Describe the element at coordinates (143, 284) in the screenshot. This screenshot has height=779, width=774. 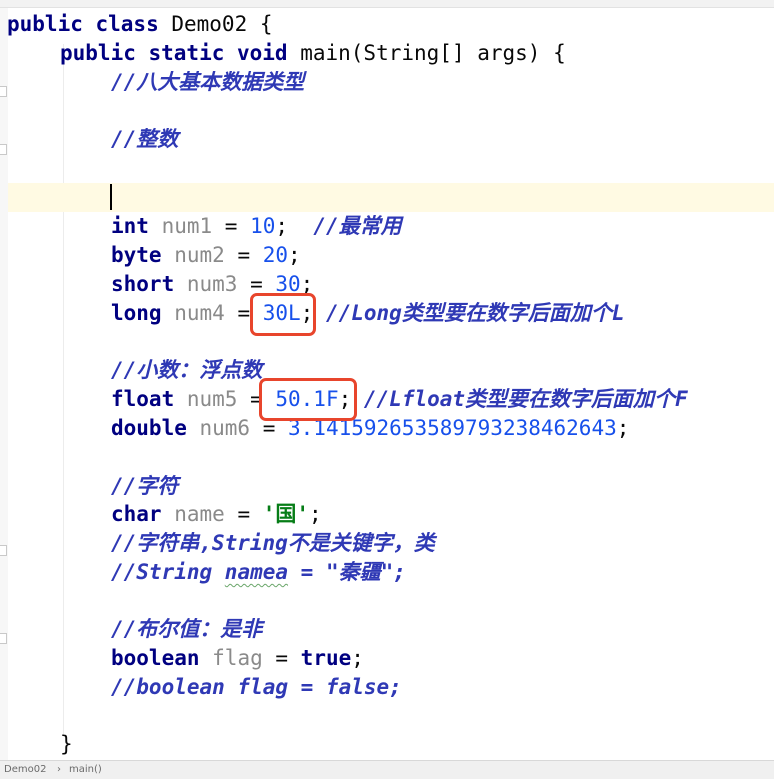
I see `type-keyword: short` at that location.